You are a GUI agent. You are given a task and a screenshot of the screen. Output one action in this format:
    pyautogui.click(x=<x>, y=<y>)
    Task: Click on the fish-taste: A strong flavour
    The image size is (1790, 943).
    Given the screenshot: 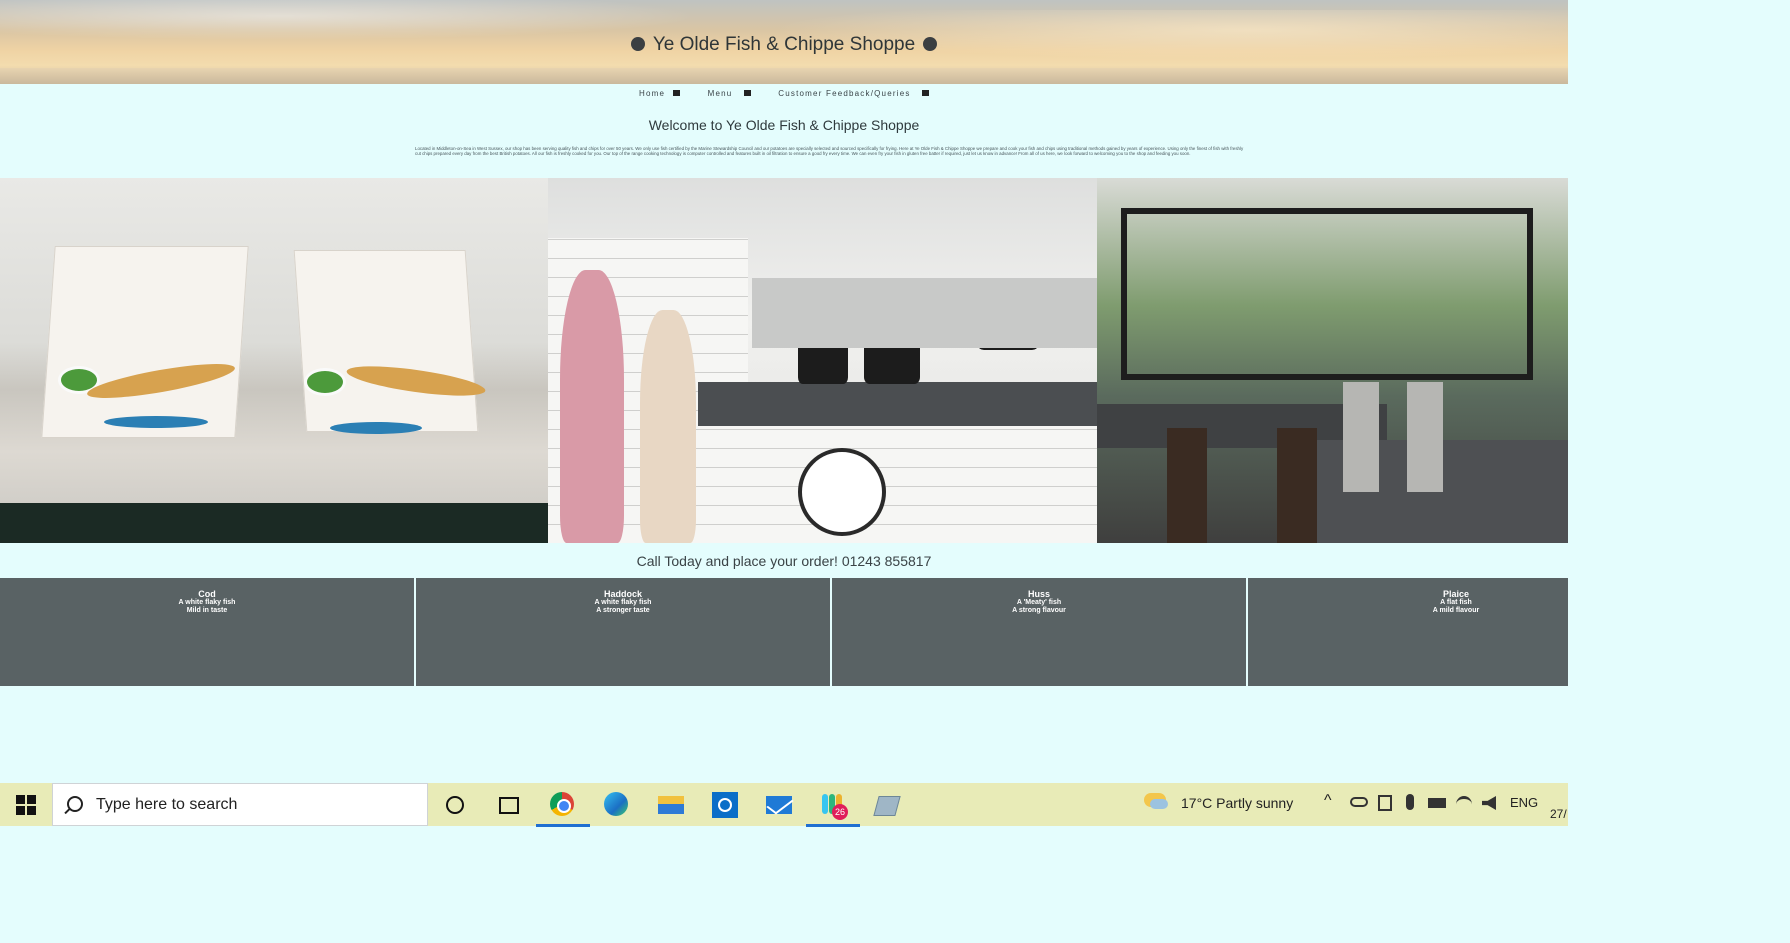 What is the action you would take?
    pyautogui.click(x=1039, y=610)
    